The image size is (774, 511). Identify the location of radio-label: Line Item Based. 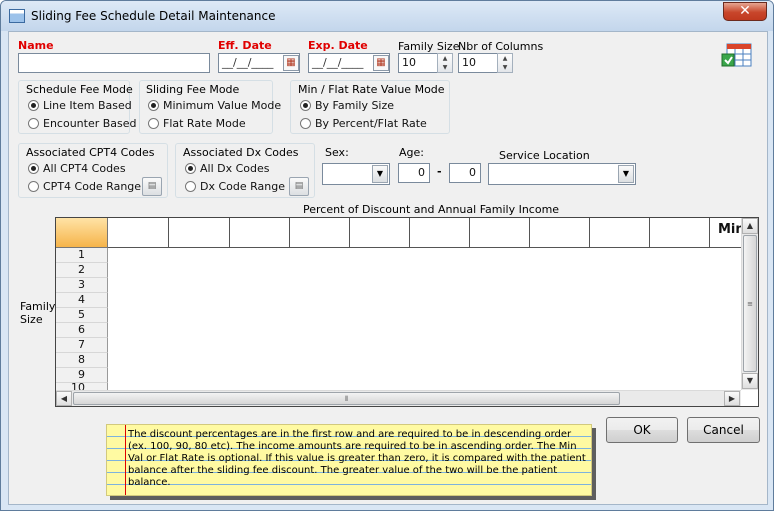
(87, 105).